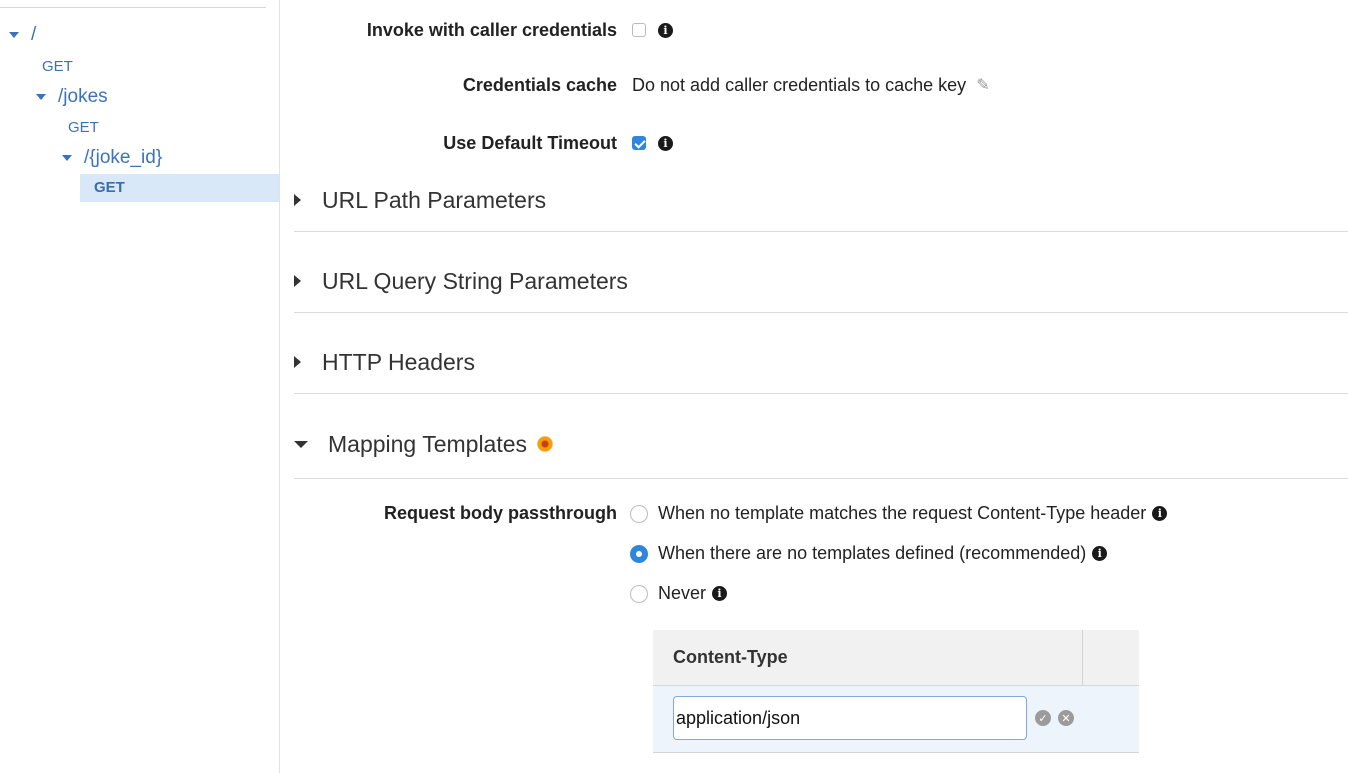 Image resolution: width=1348 pixels, height=773 pixels. I want to click on default-timeout-control: i, so click(652, 143).